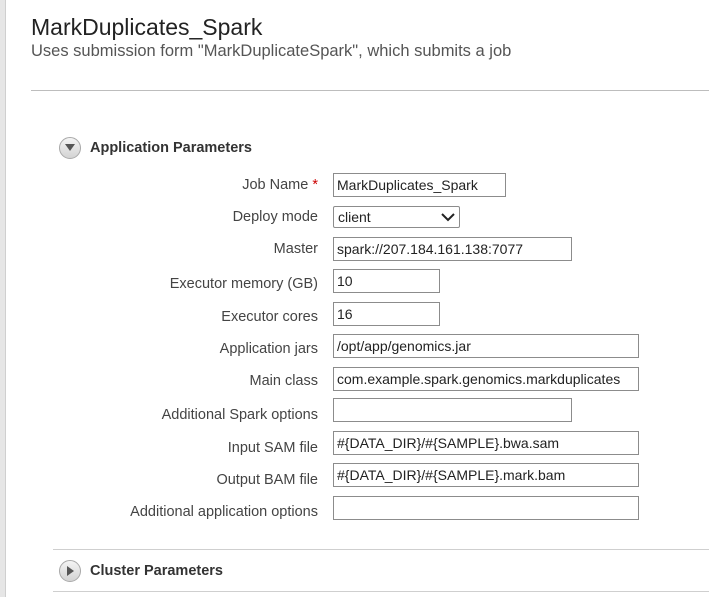  Describe the element at coordinates (396, 217) in the screenshot. I see `deploy-mode-select: client` at that location.